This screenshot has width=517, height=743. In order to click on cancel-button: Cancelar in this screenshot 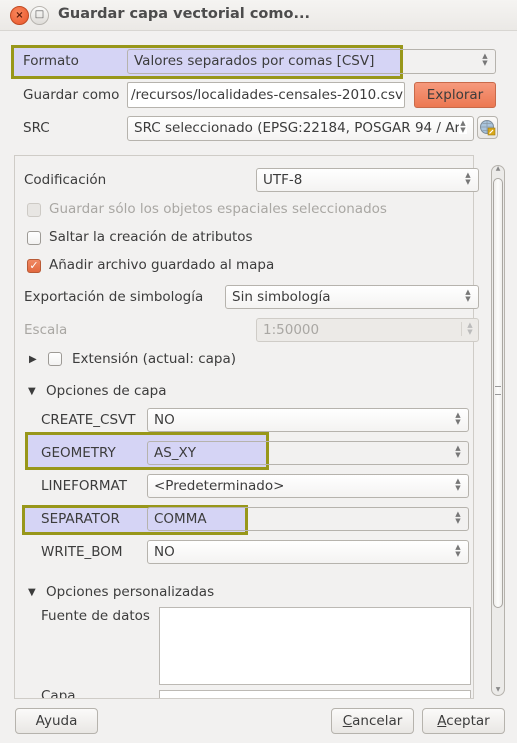, I will do `click(372, 721)`.